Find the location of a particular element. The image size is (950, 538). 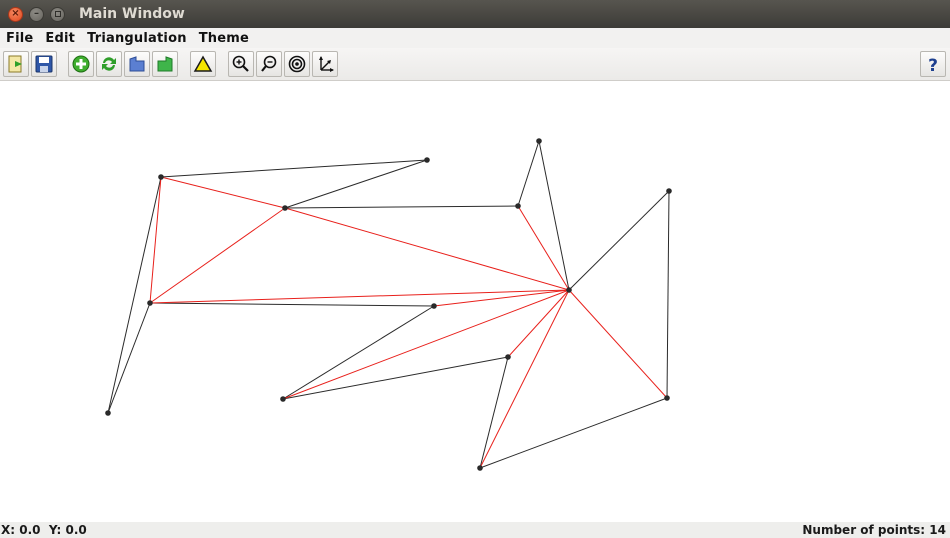

menu-theme: Theme is located at coordinates (224, 38).